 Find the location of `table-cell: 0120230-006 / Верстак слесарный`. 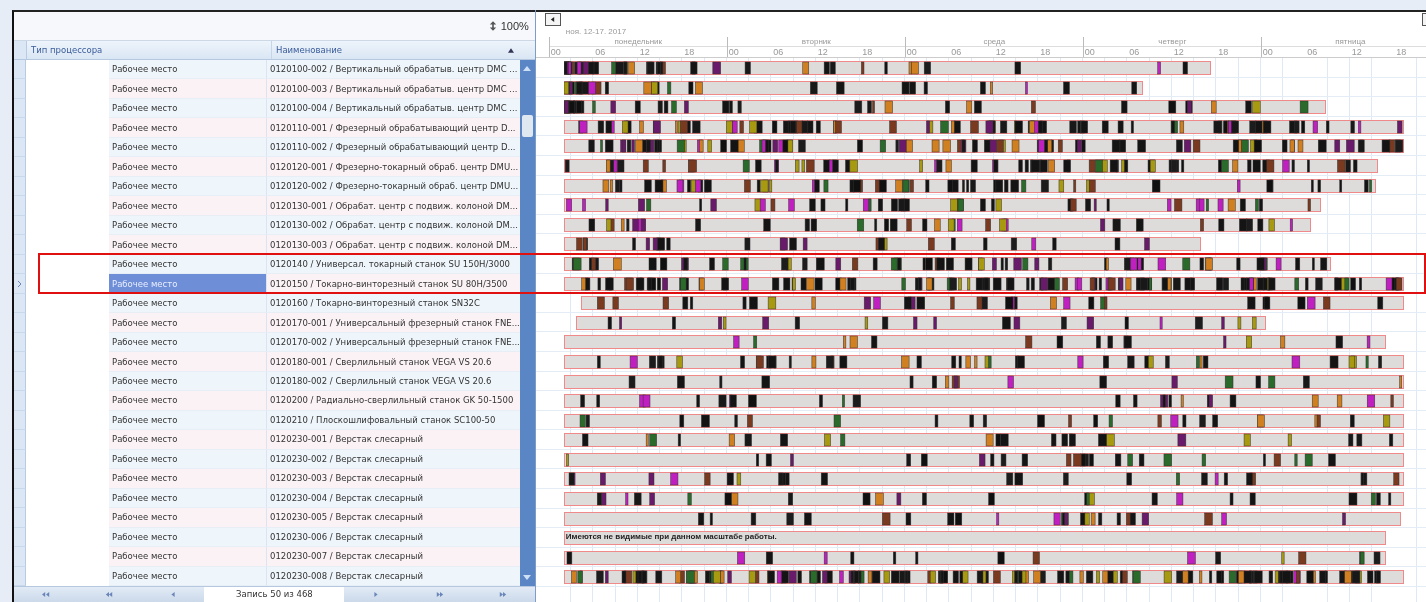

table-cell: 0120230-006 / Верстак слесарный is located at coordinates (393, 537).